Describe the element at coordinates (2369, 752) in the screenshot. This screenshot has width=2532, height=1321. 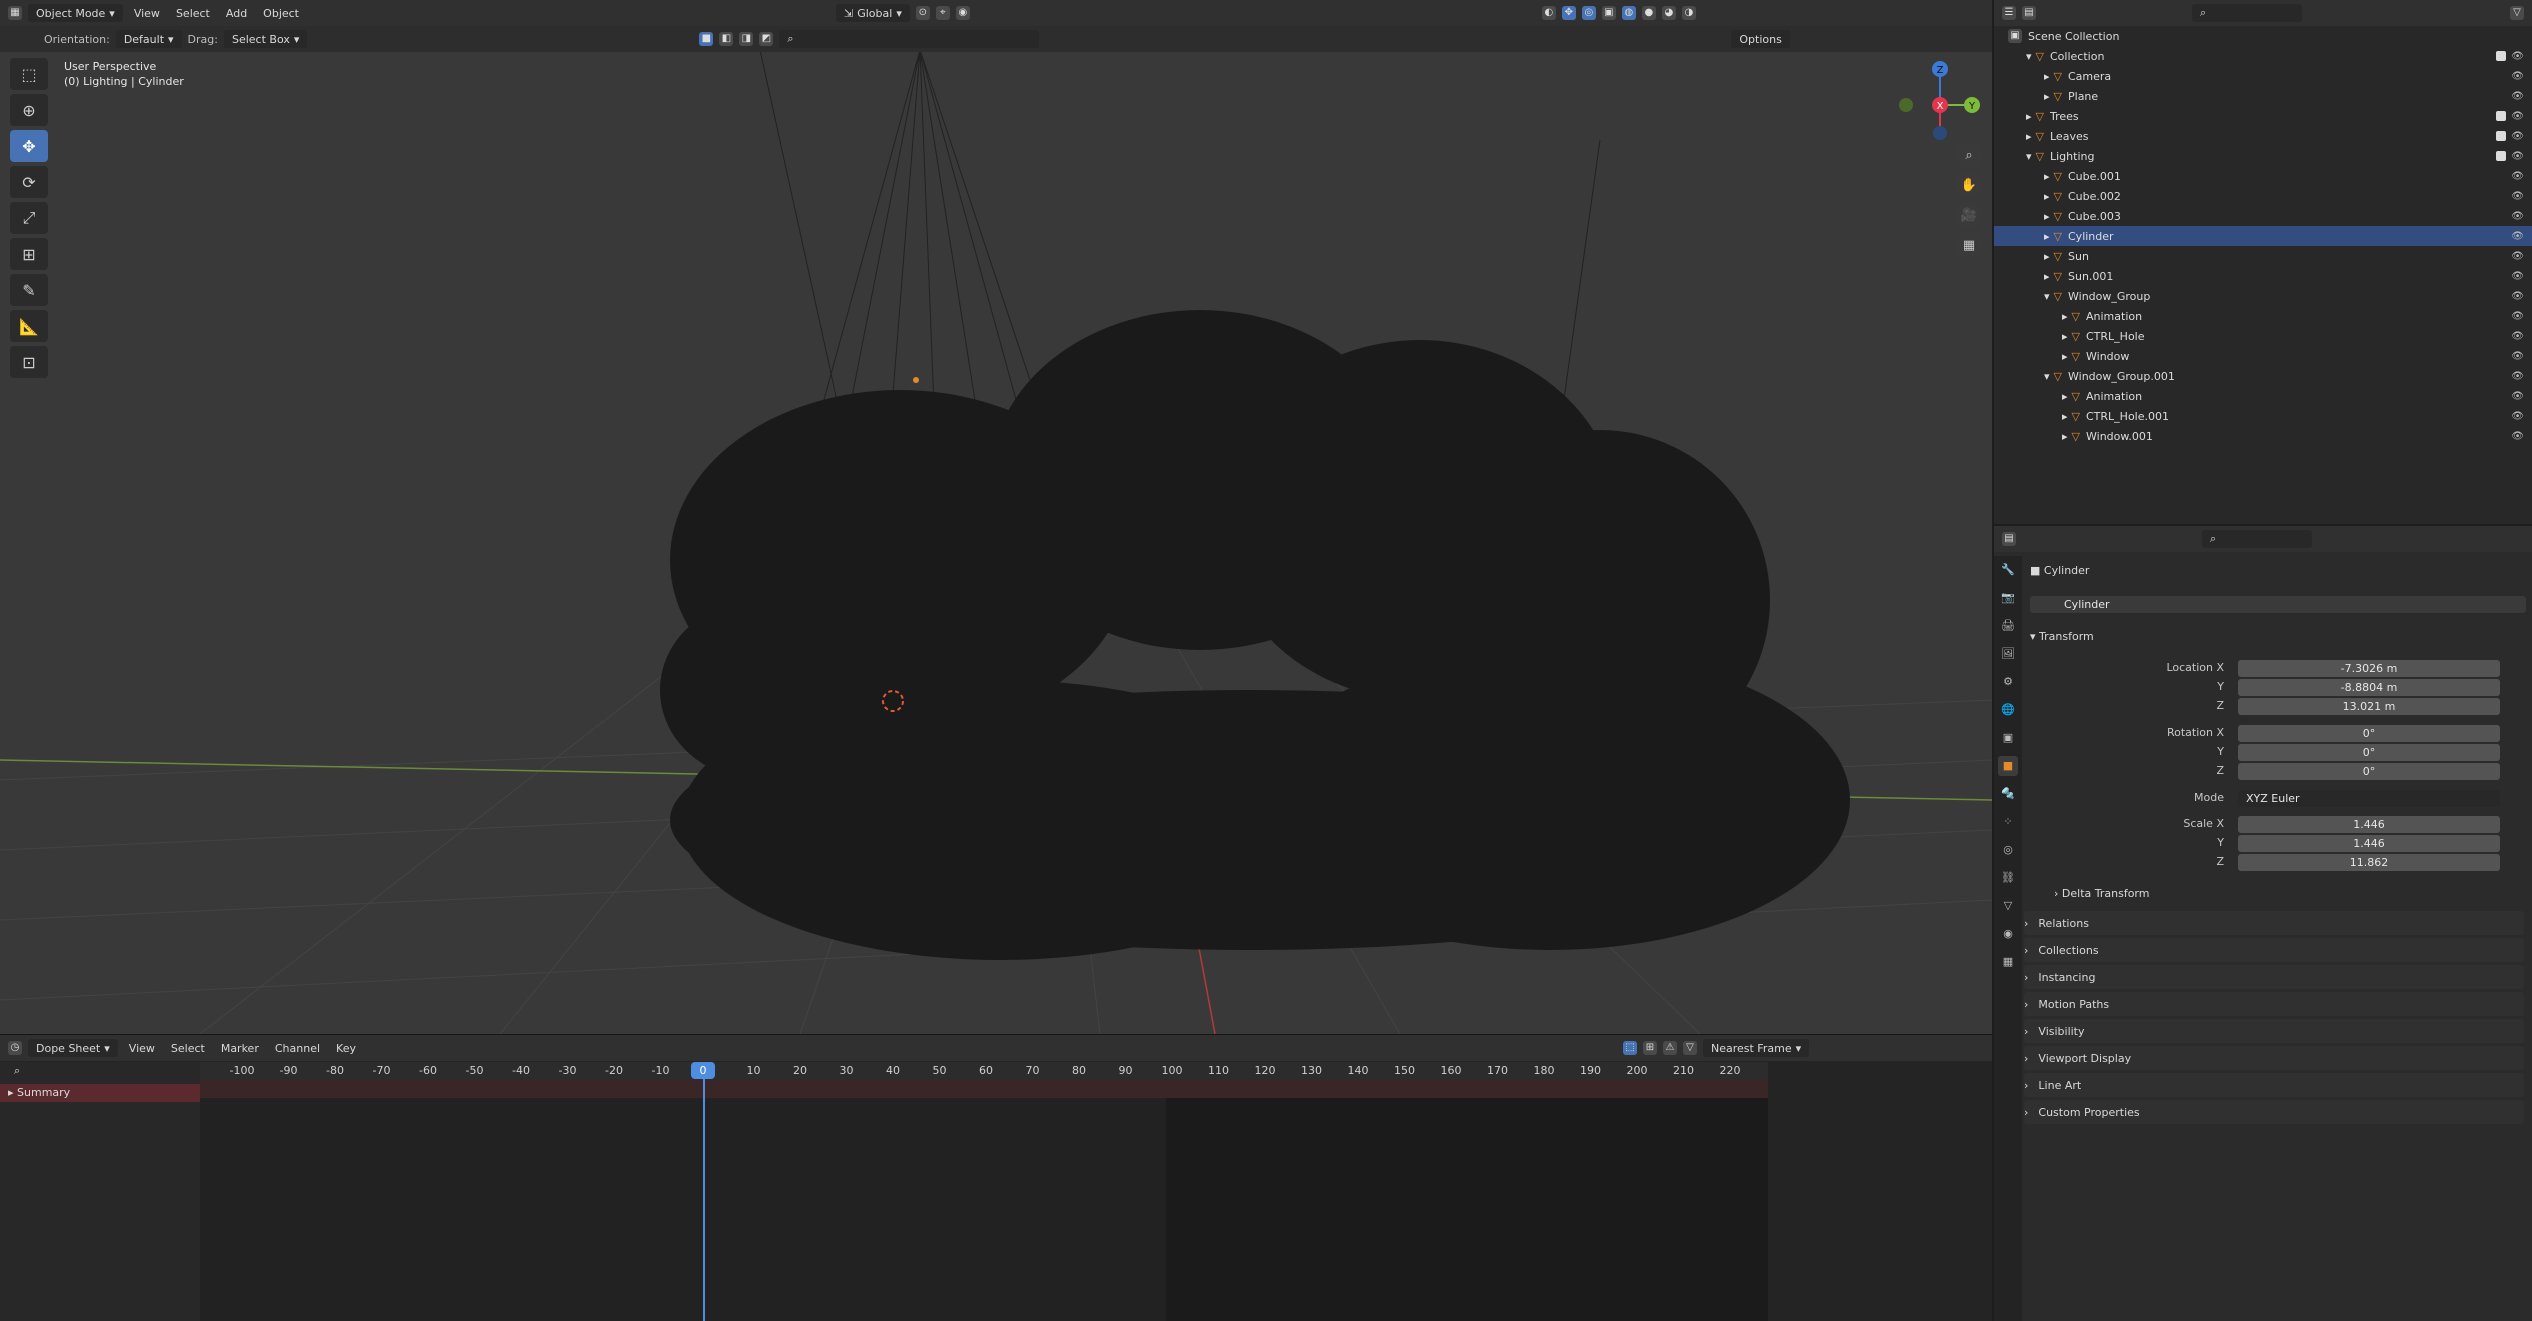
I see `rotation-y-field: 0°` at that location.